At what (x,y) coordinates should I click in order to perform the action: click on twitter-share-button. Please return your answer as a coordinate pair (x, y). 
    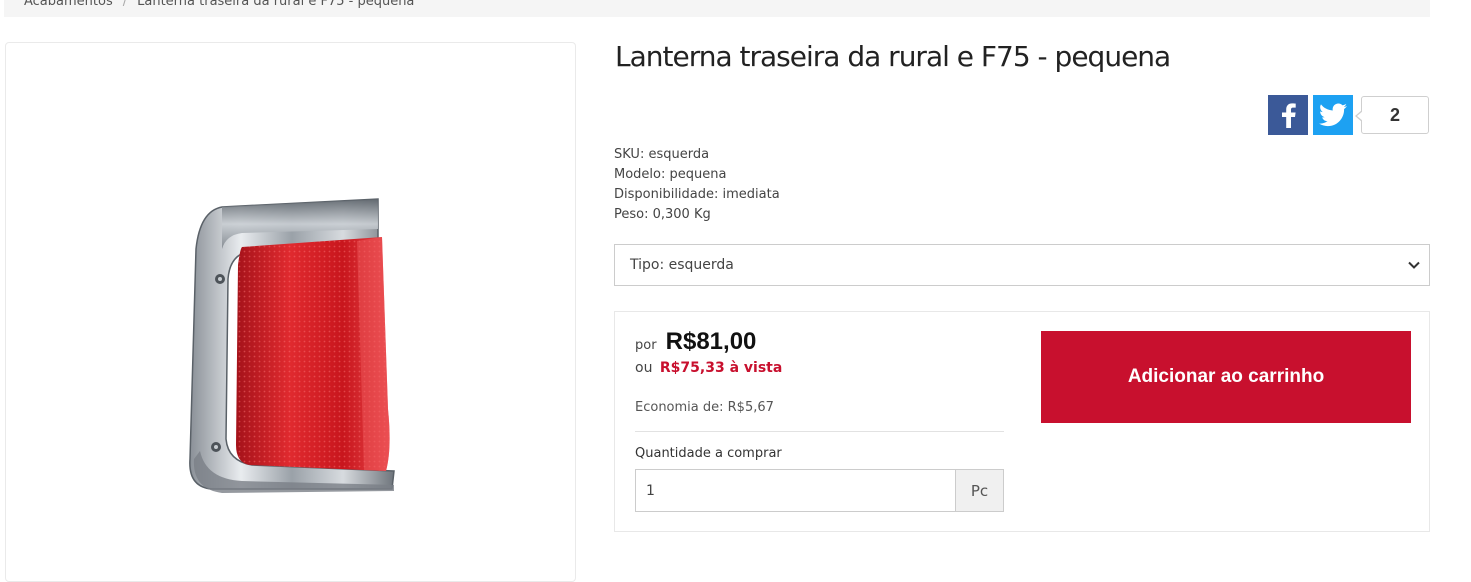
    Looking at the image, I should click on (1333, 115).